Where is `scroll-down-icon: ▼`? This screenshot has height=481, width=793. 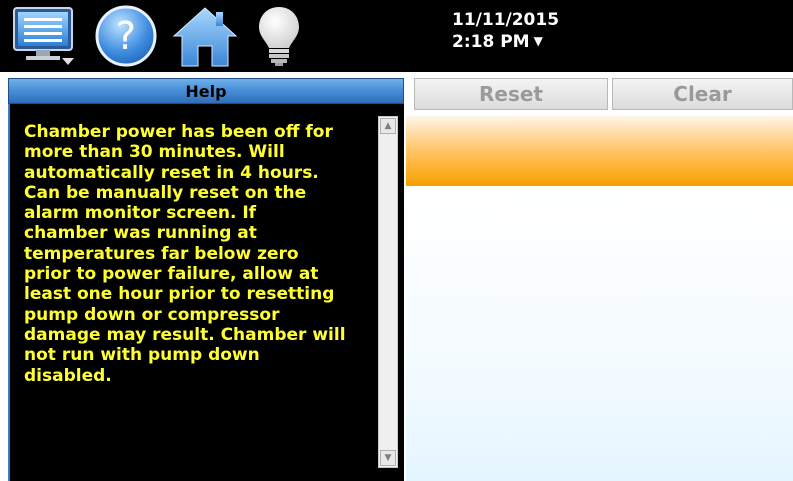
scroll-down-icon: ▼ is located at coordinates (388, 458).